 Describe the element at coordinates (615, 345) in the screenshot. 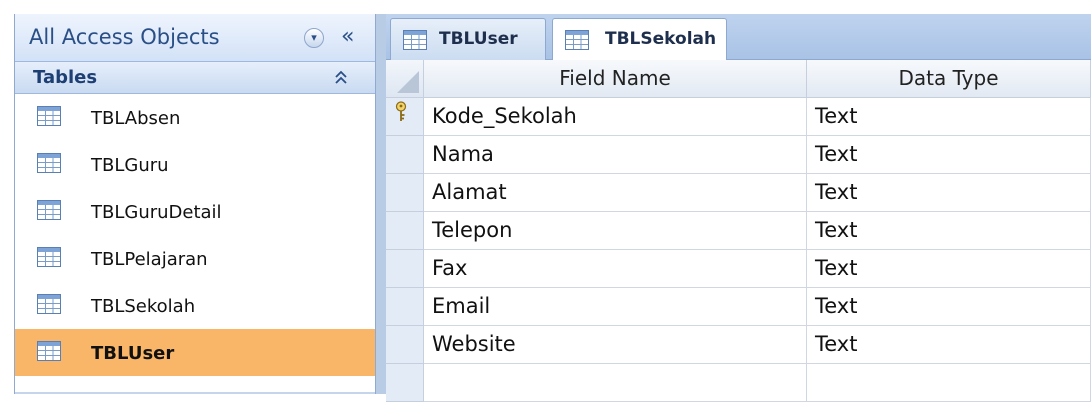

I see `field-name-cell: Website` at that location.